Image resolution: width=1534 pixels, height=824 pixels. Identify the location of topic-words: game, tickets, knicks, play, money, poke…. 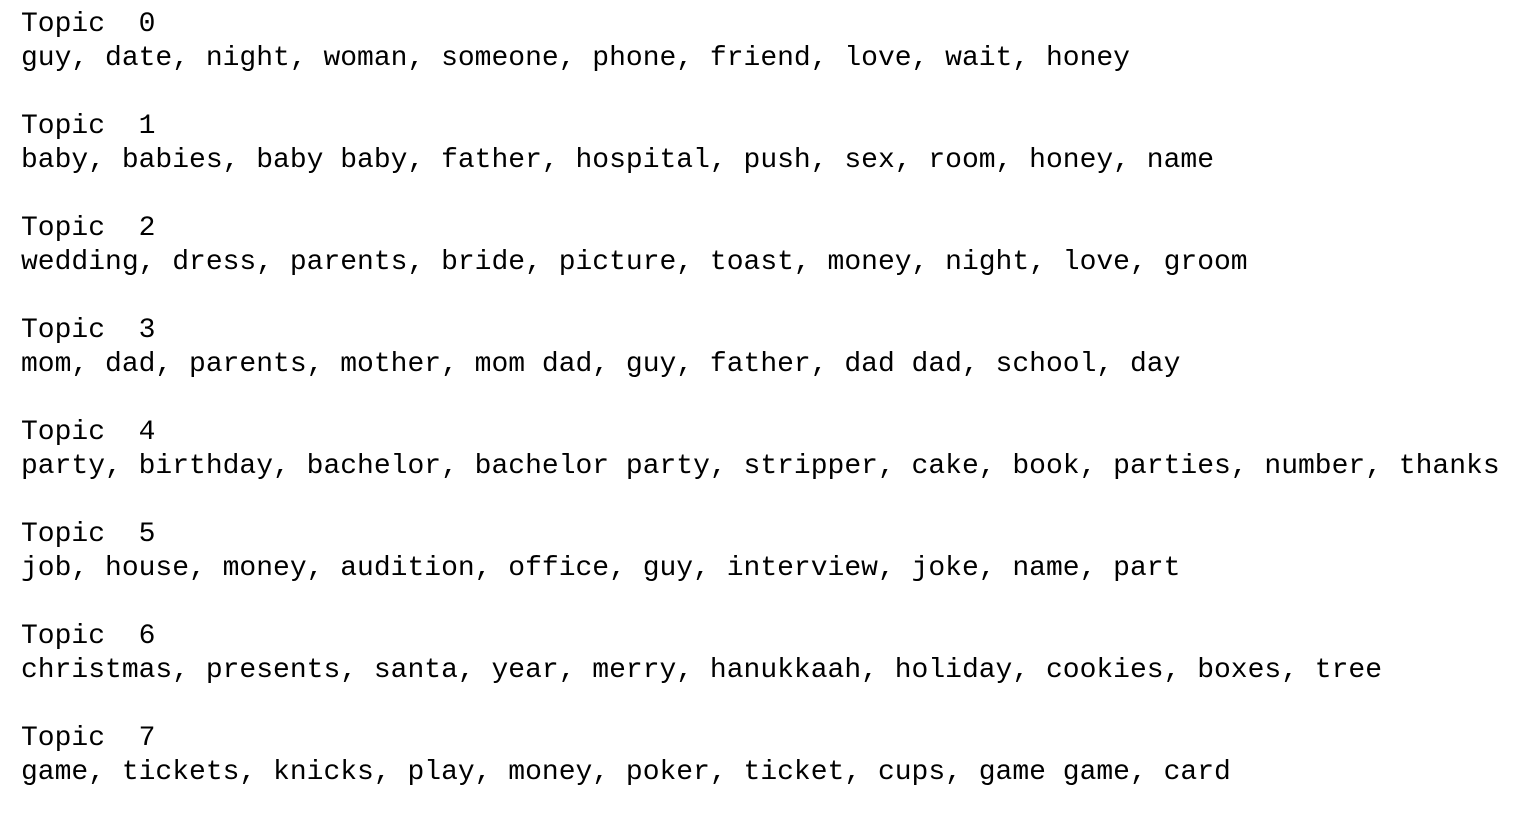
(626, 772).